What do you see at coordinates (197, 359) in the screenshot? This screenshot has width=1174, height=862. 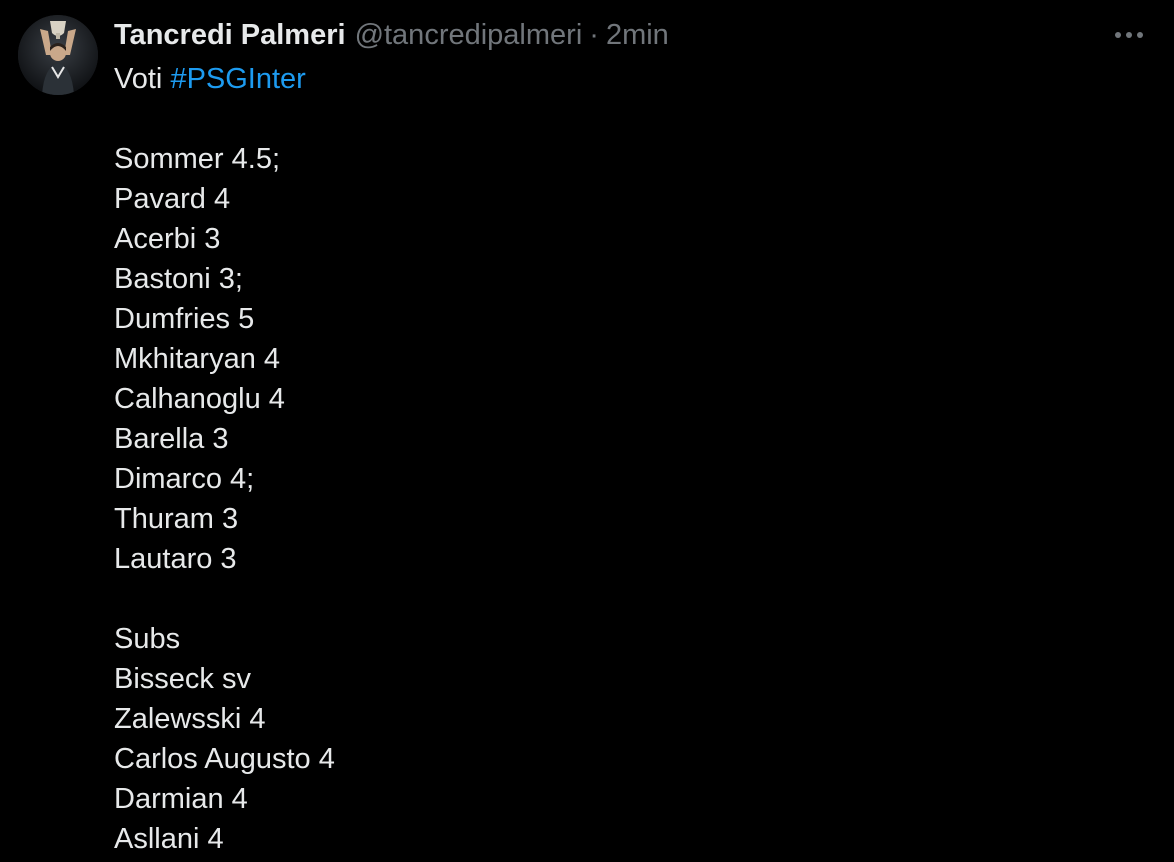 I see `rating-line: Mkhitaryan 4` at bounding box center [197, 359].